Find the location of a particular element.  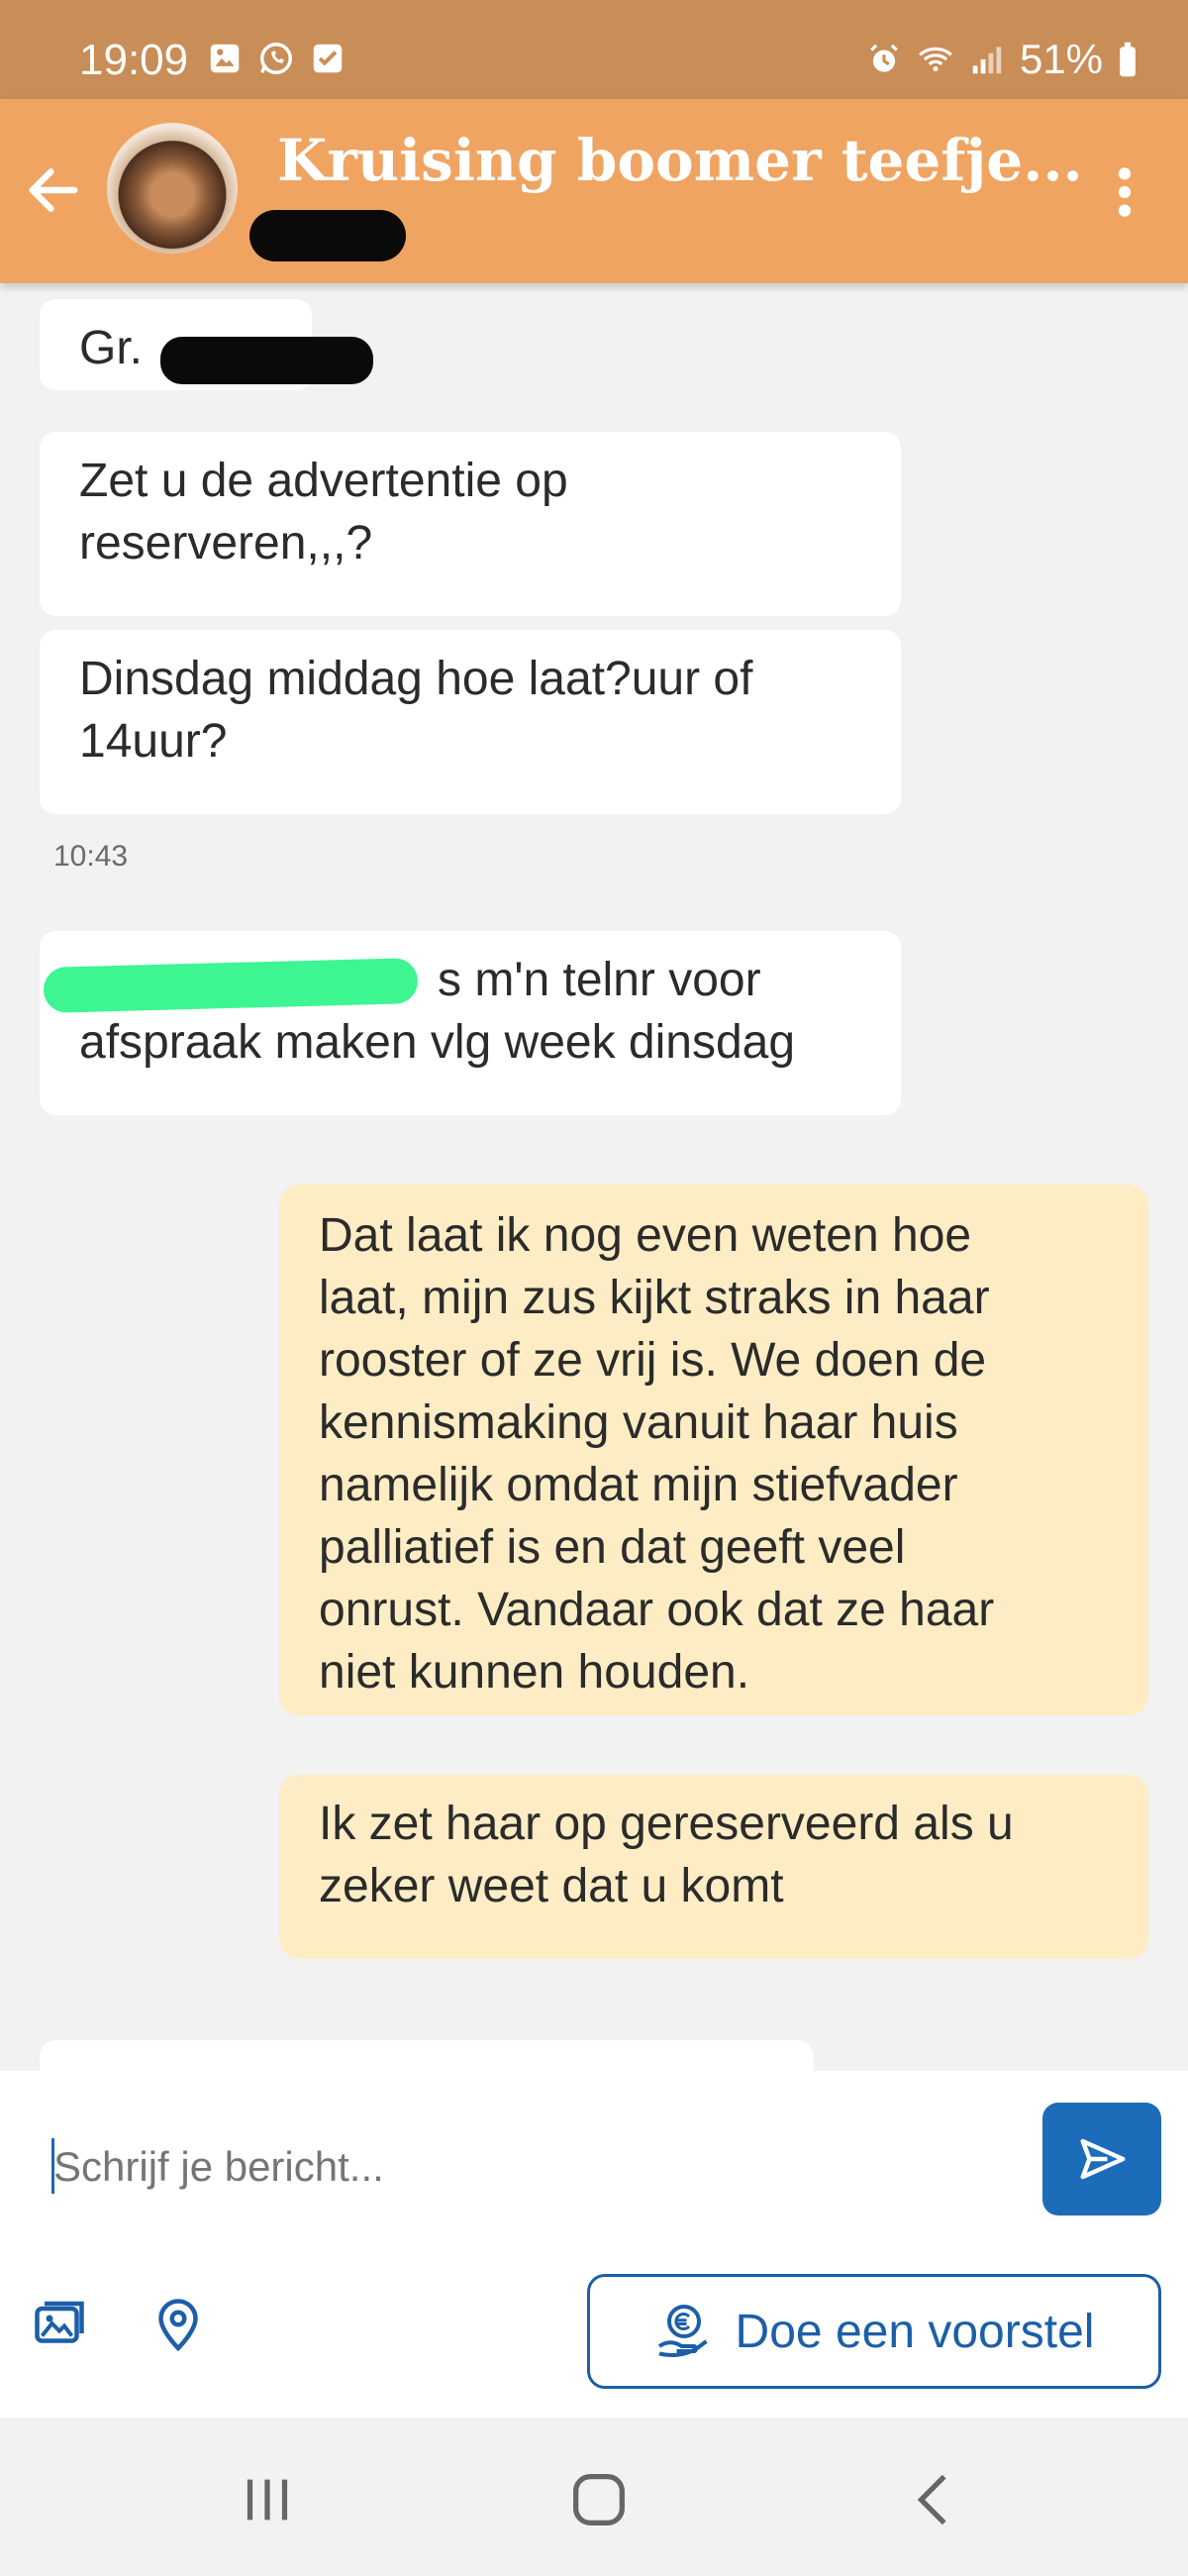

make-offer-button: Doe een voorstel is located at coordinates (874, 2331).